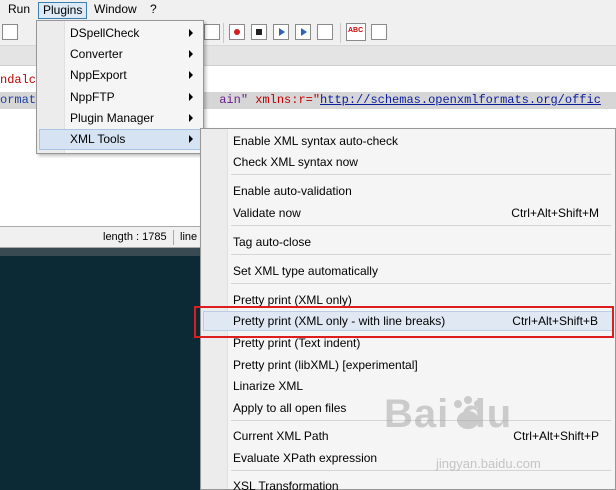  What do you see at coordinates (297, 343) in the screenshot?
I see `menu-item-label: Pretty print (Text indent)` at bounding box center [297, 343].